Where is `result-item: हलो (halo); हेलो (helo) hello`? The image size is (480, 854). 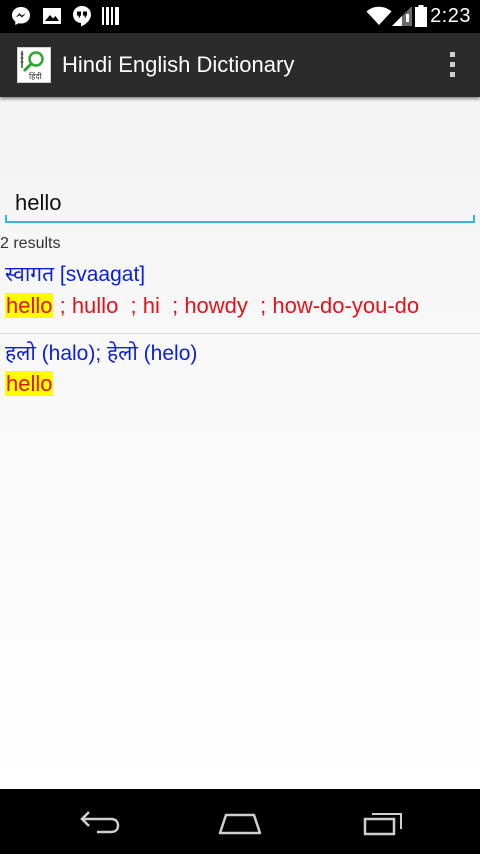 result-item: हलो (halo); हेलो (helo) hello is located at coordinates (240, 368).